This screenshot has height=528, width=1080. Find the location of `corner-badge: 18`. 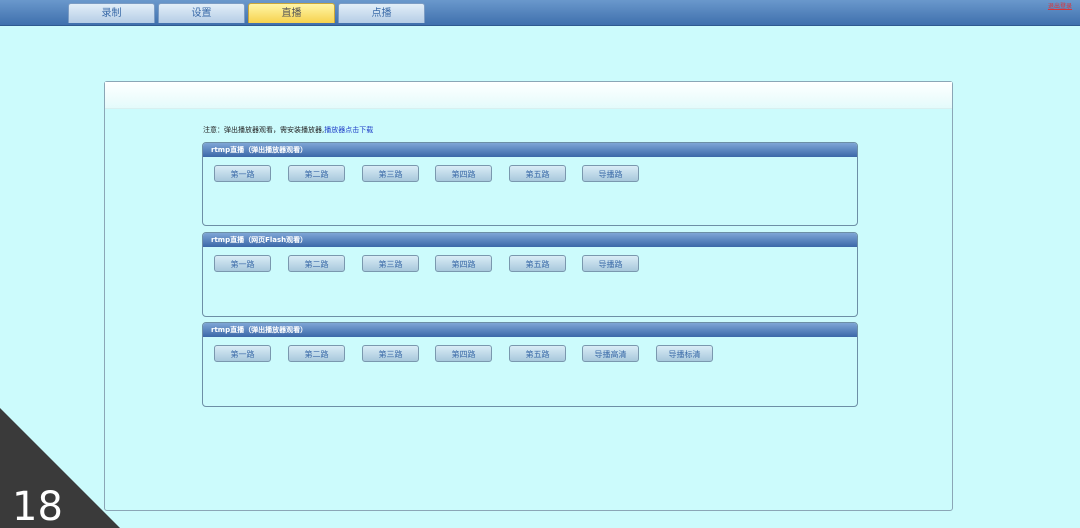

corner-badge: 18 is located at coordinates (60, 468).